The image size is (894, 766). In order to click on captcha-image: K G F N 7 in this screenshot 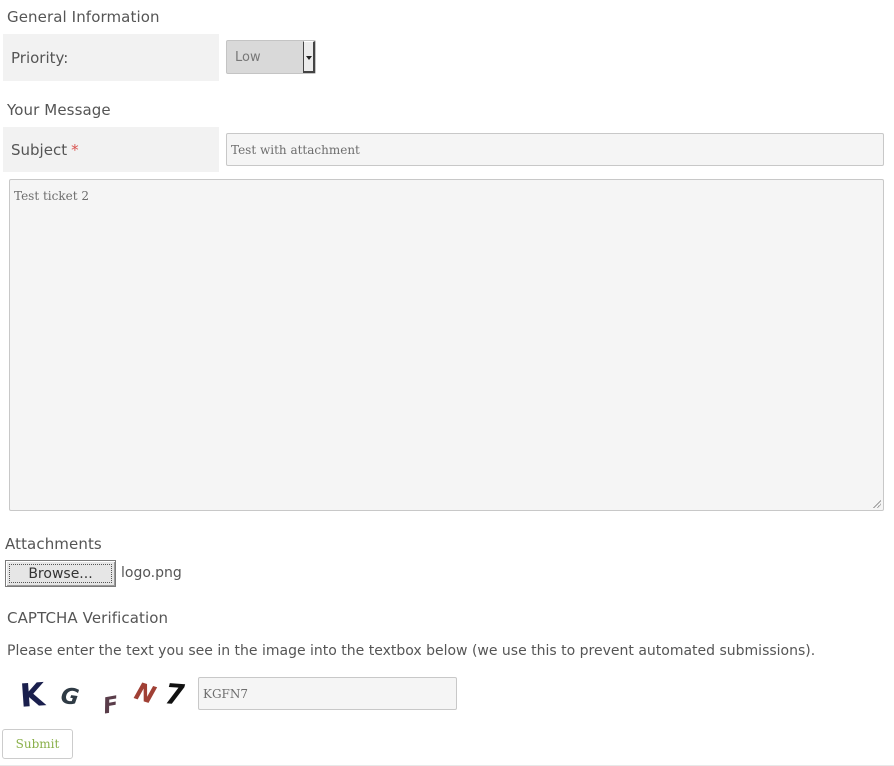, I will do `click(102, 696)`.